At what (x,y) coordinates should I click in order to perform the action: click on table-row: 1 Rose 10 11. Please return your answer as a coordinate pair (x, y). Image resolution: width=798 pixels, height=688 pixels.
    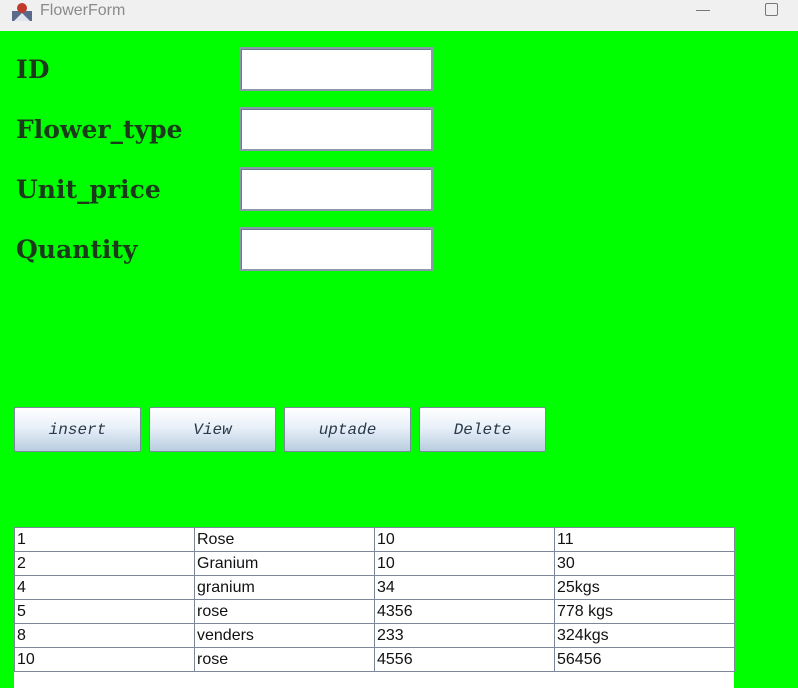
    Looking at the image, I should click on (374, 539).